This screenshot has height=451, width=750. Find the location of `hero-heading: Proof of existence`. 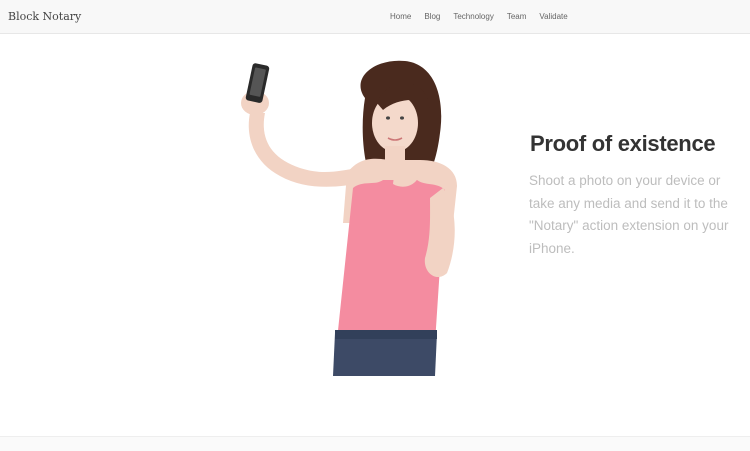

hero-heading: Proof of existence is located at coordinates (623, 143).